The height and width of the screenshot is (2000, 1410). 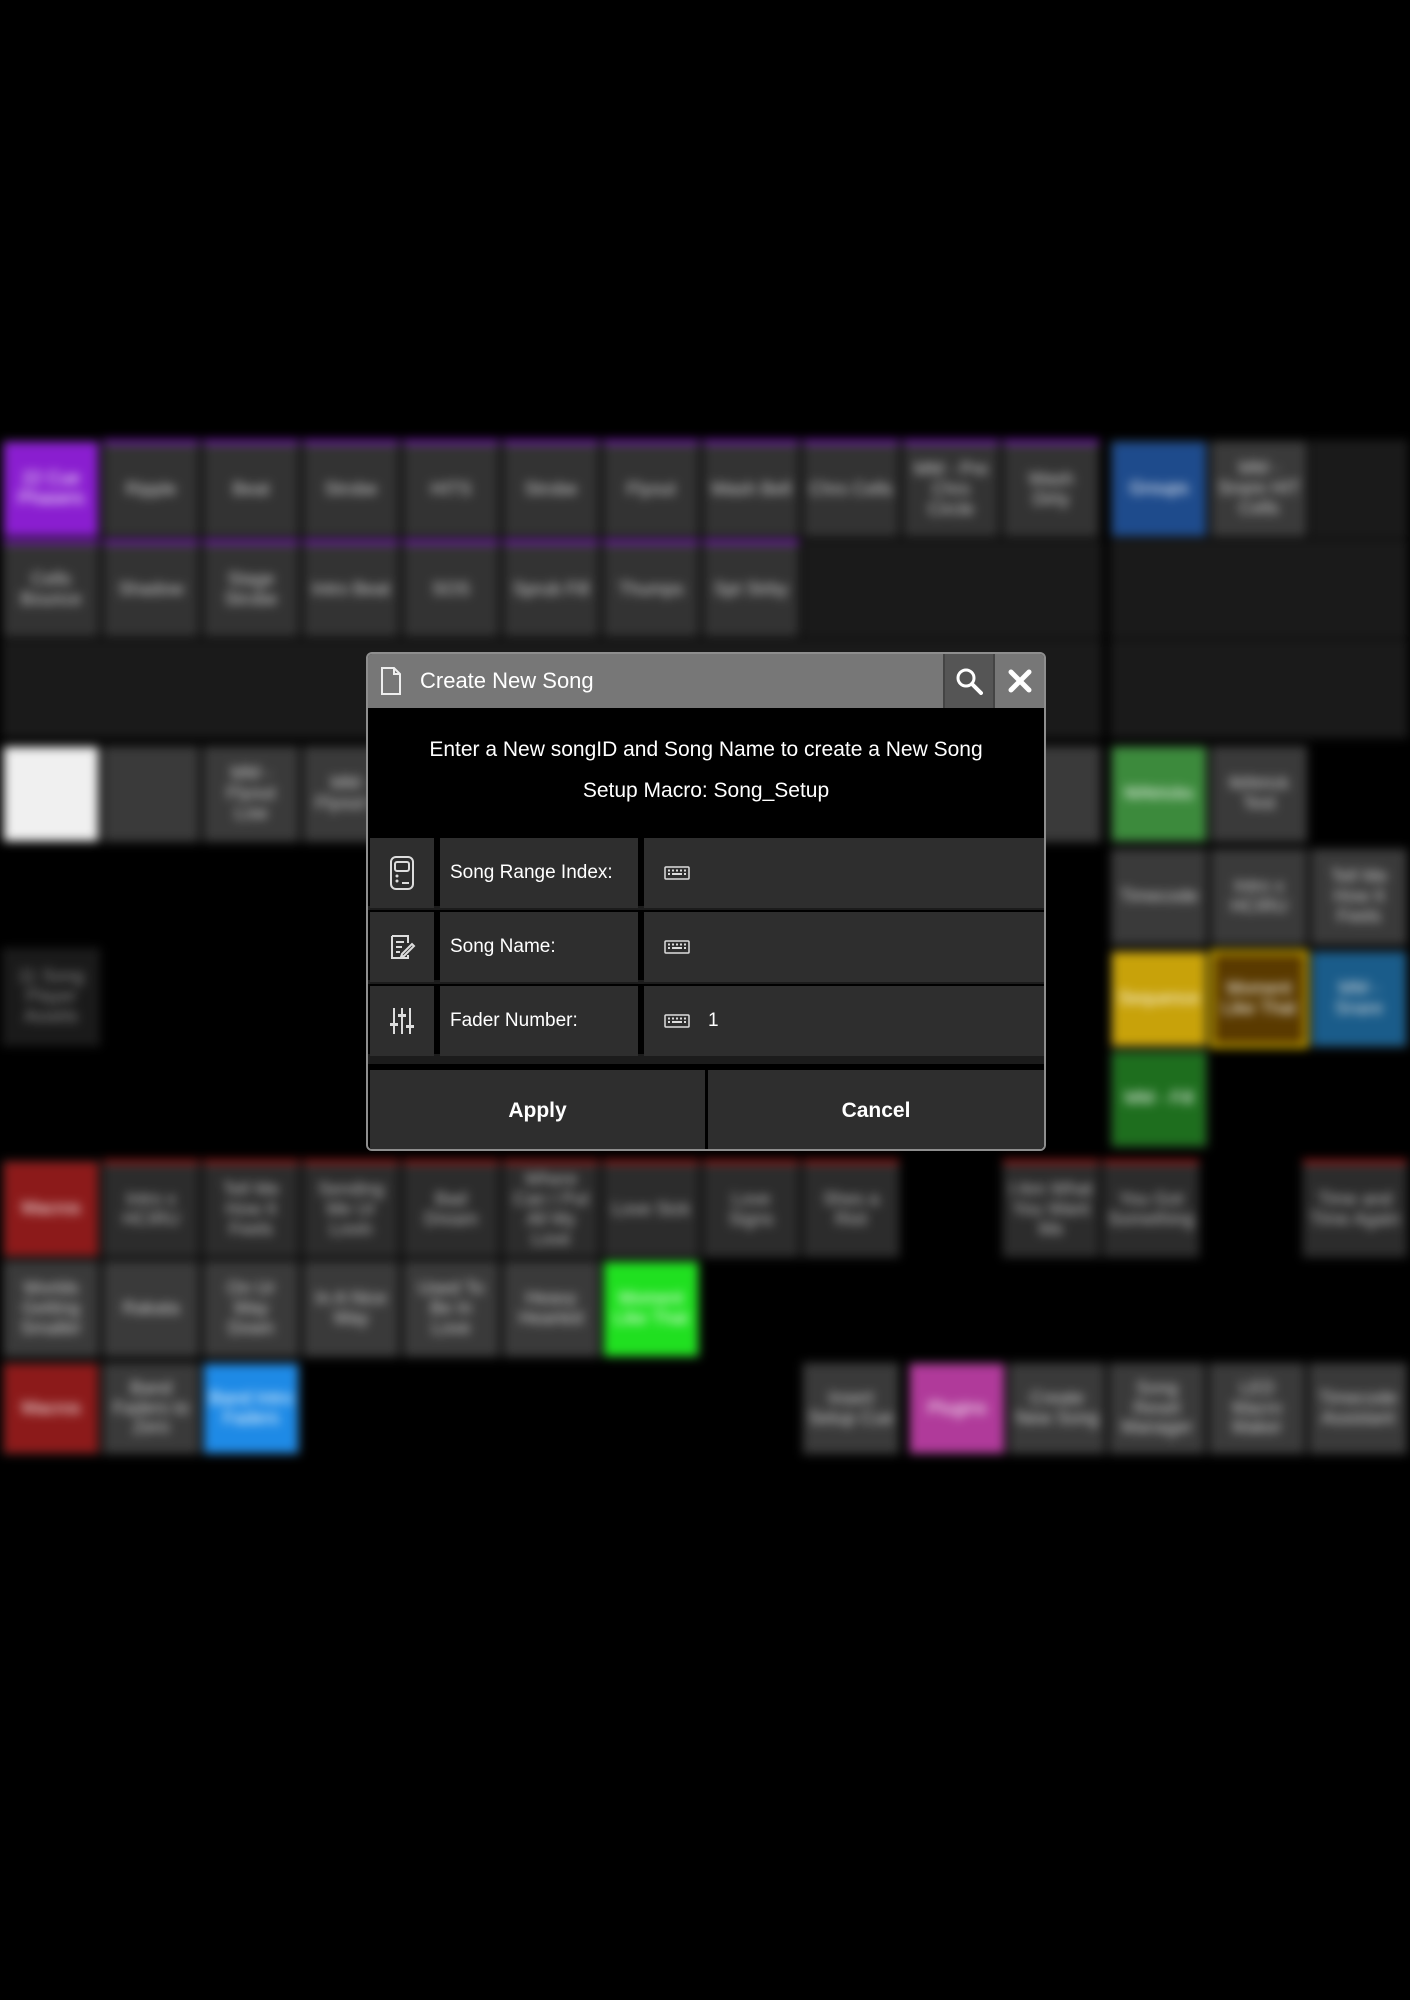 What do you see at coordinates (1355, 1209) in the screenshot?
I see `macro-tile: Time and Time Again` at bounding box center [1355, 1209].